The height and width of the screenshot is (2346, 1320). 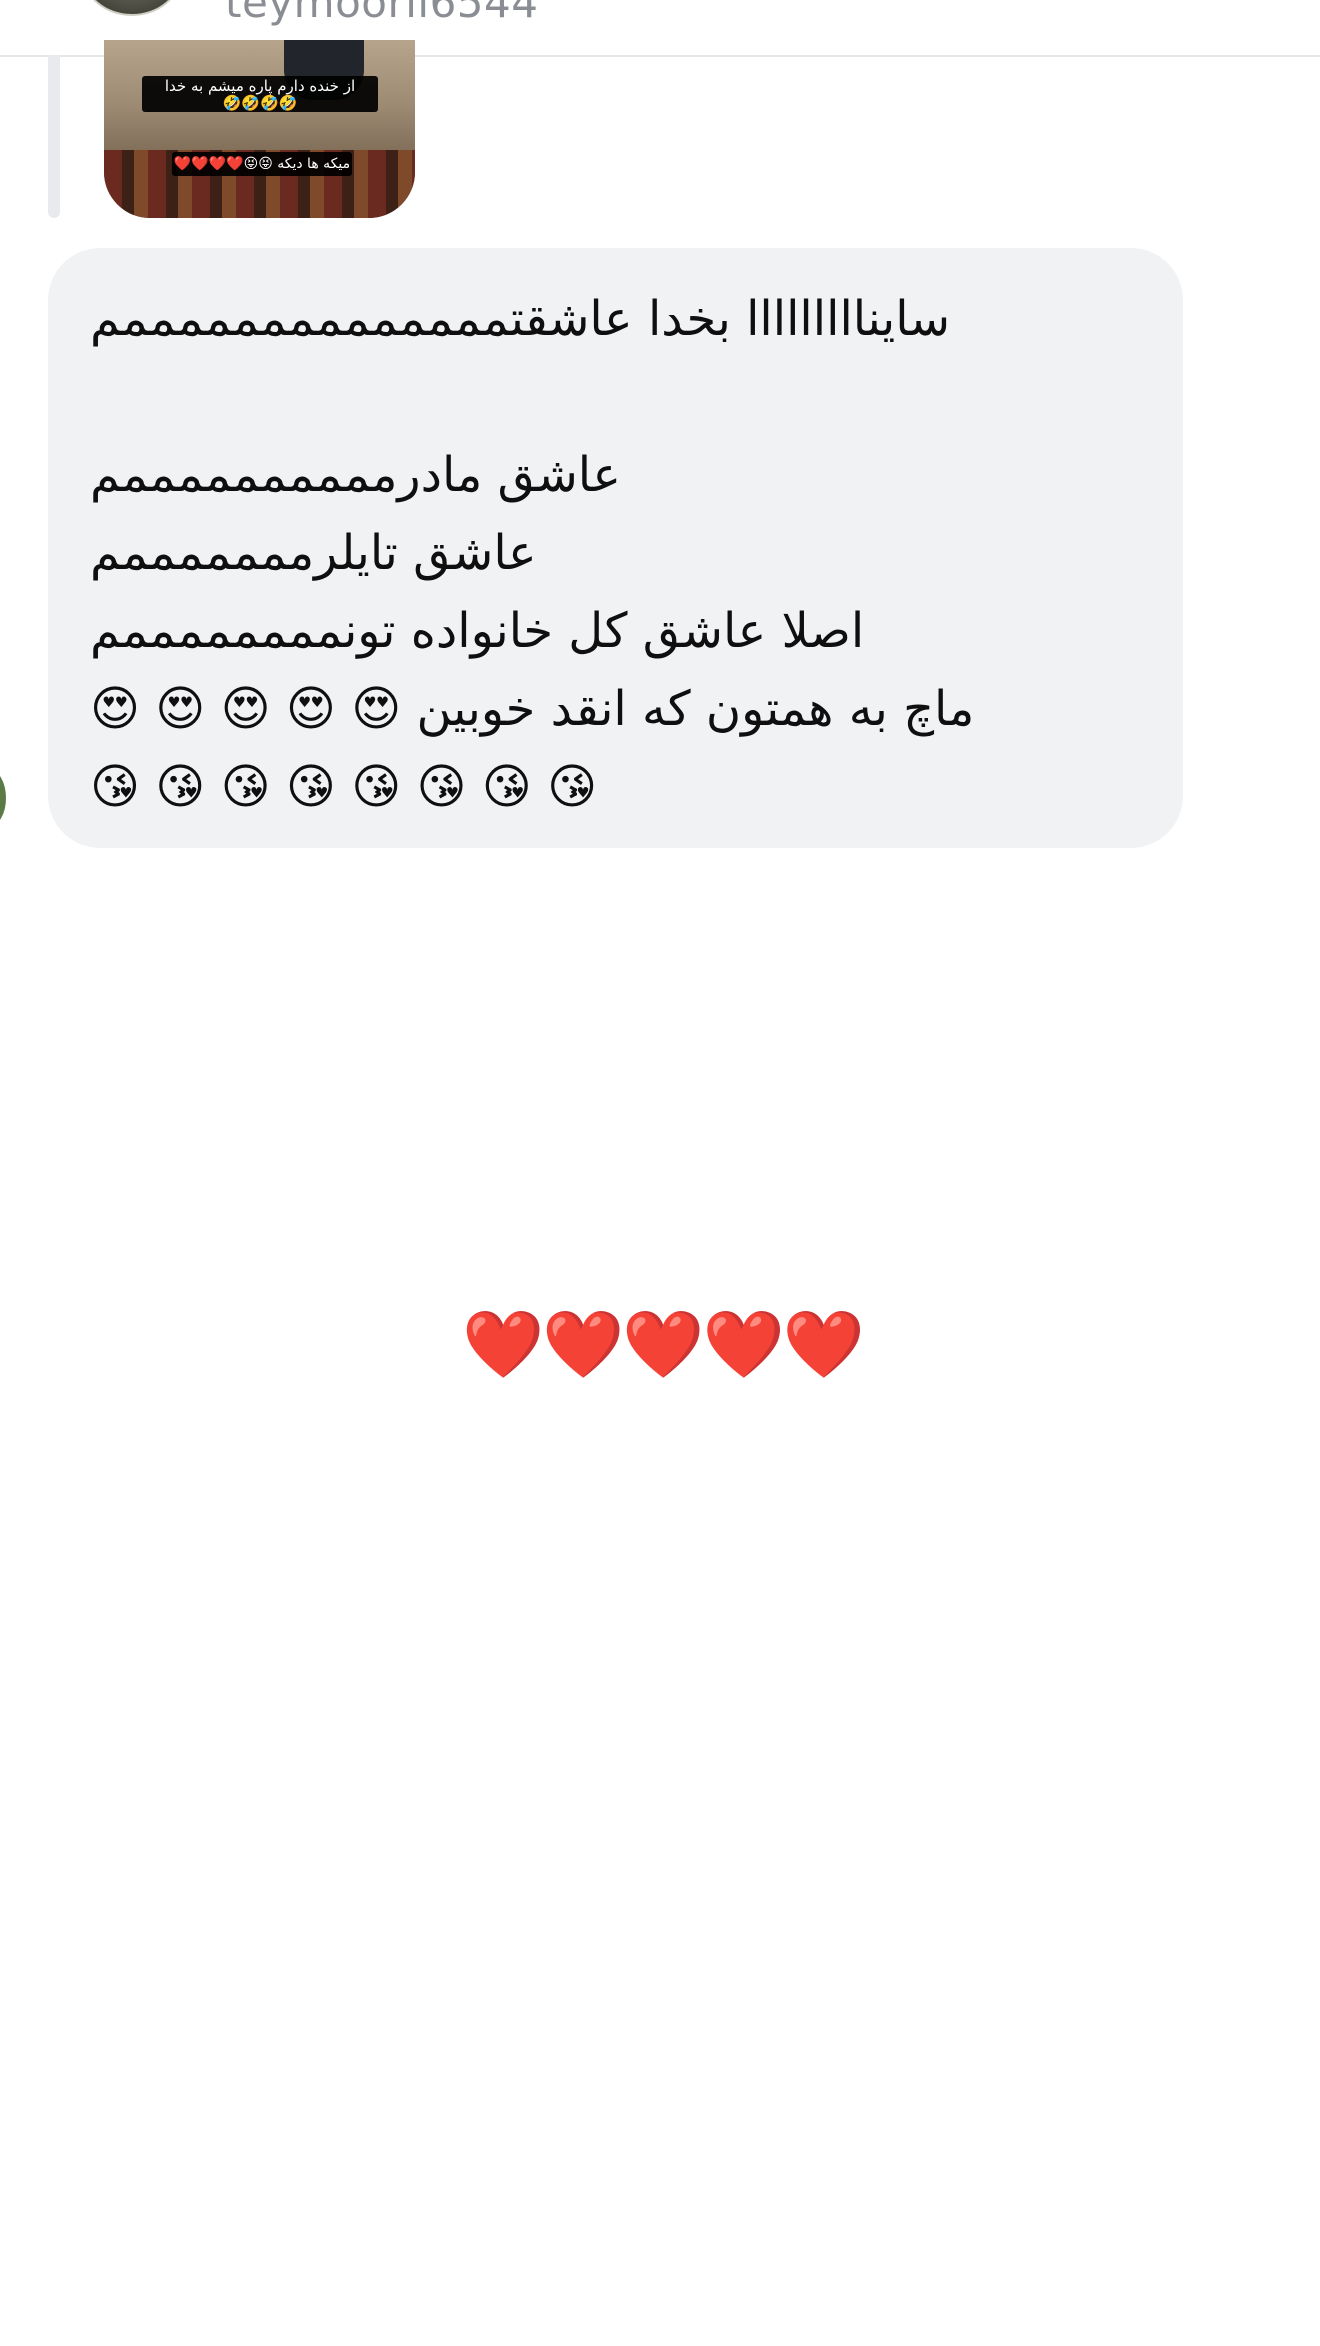 What do you see at coordinates (619, 397) in the screenshot?
I see `message-line-blank` at bounding box center [619, 397].